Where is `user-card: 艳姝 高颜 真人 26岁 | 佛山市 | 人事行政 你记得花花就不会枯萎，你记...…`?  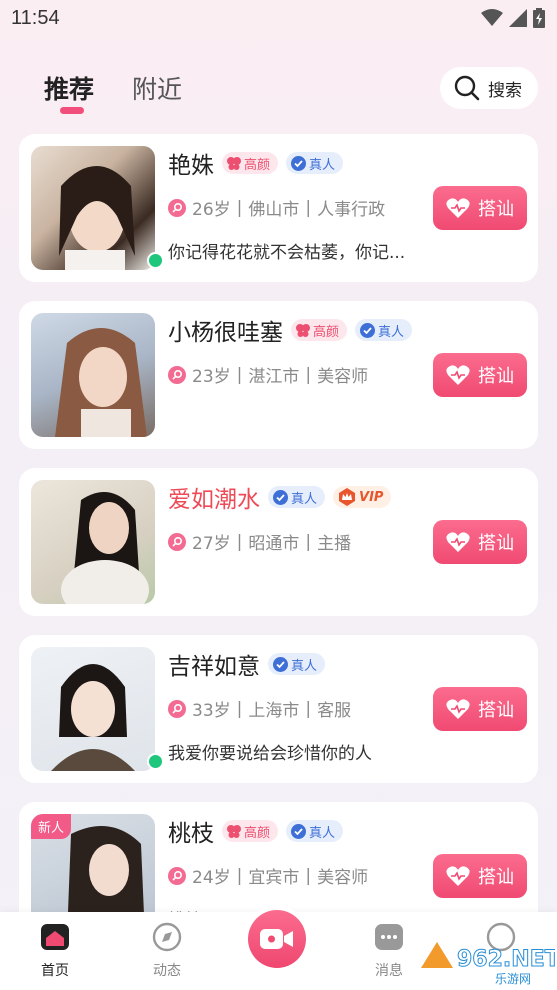
user-card: 艳姝 高颜 真人 26岁 | 佛山市 | 人事行政 你记得花花就不会枯萎，你记...… is located at coordinates (278, 208).